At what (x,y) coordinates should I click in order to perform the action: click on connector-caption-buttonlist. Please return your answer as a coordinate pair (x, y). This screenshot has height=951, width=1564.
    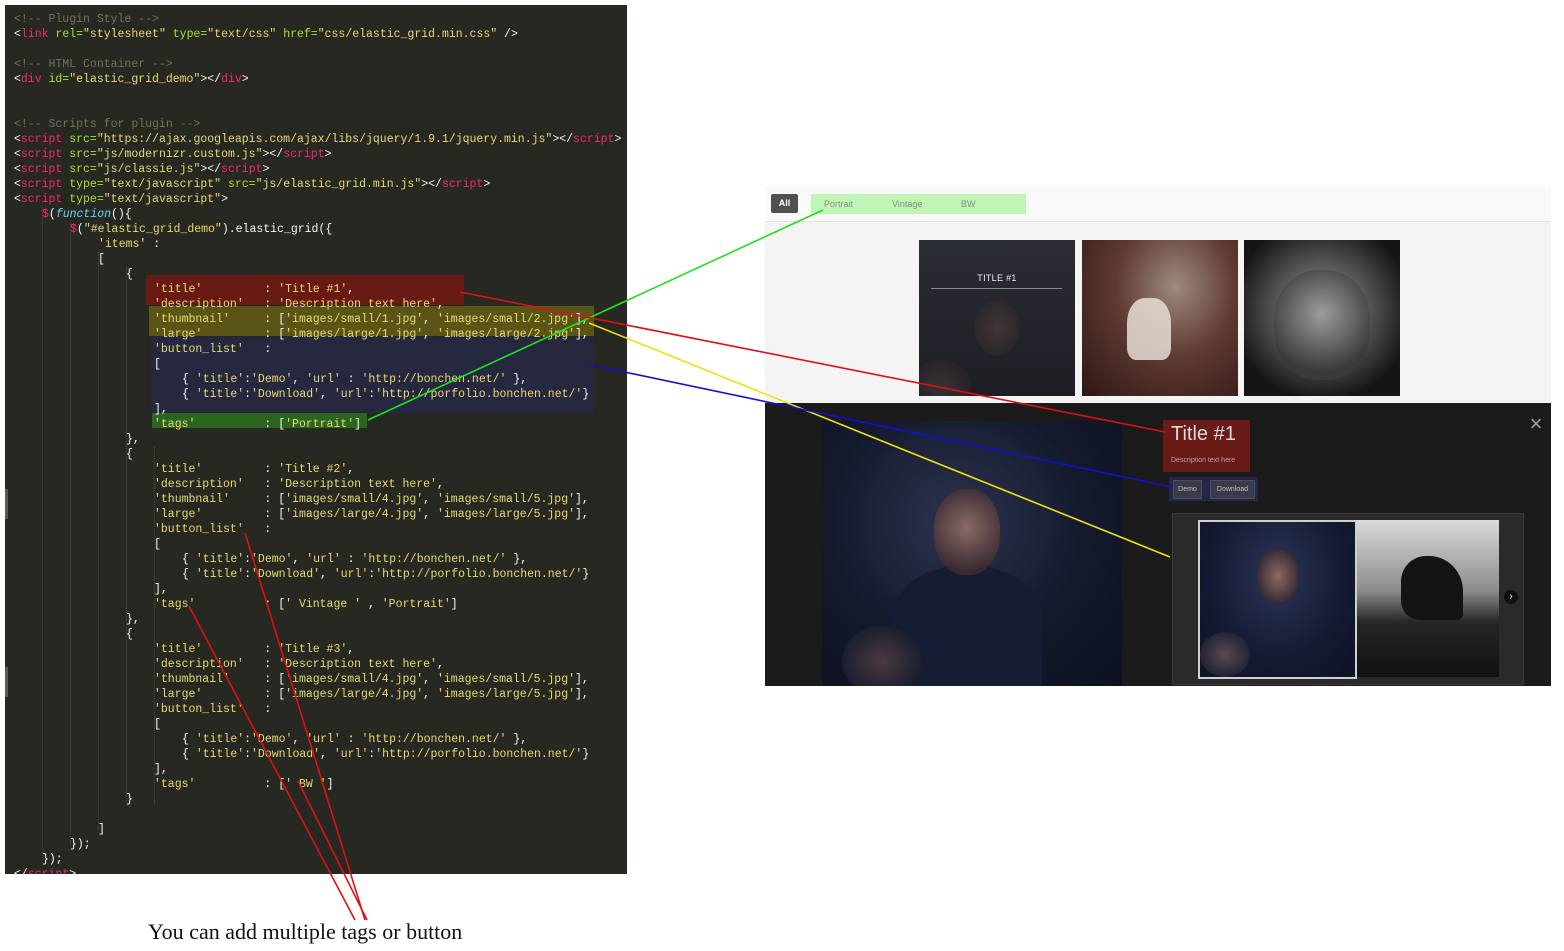
    Looking at the image, I should click on (305, 726).